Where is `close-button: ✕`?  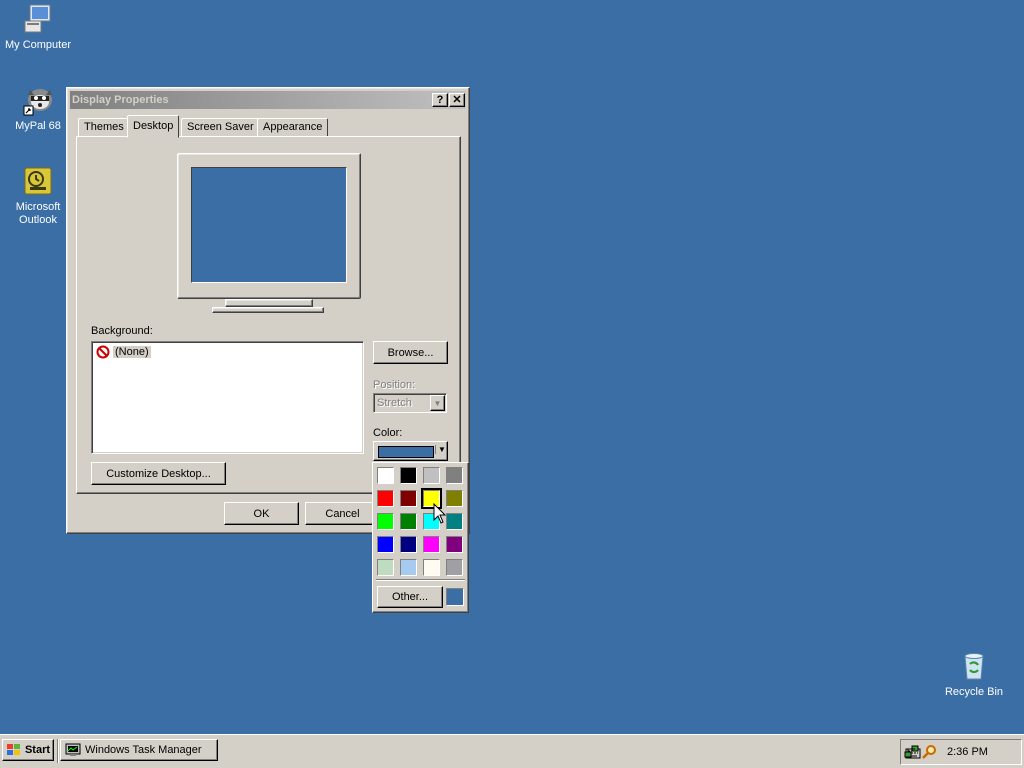 close-button: ✕ is located at coordinates (457, 100).